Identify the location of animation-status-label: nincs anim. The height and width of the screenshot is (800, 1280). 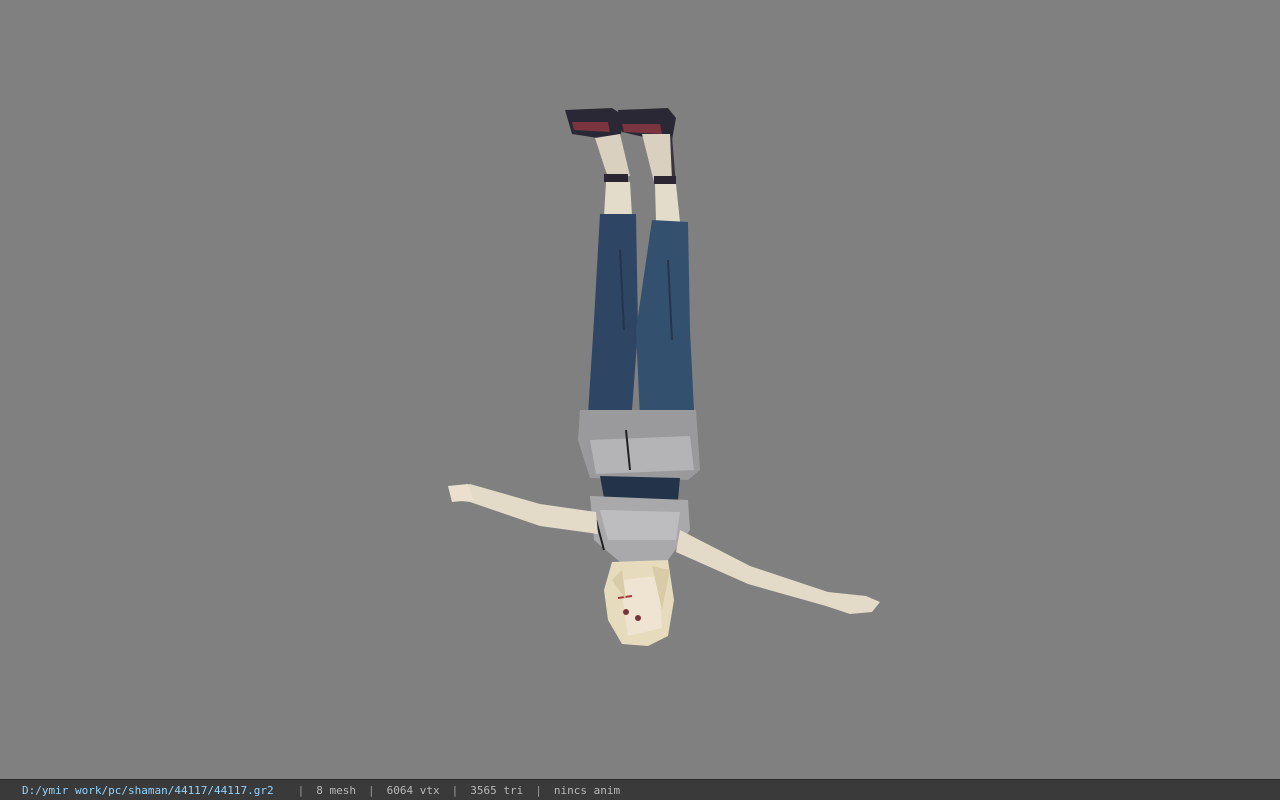
(587, 790).